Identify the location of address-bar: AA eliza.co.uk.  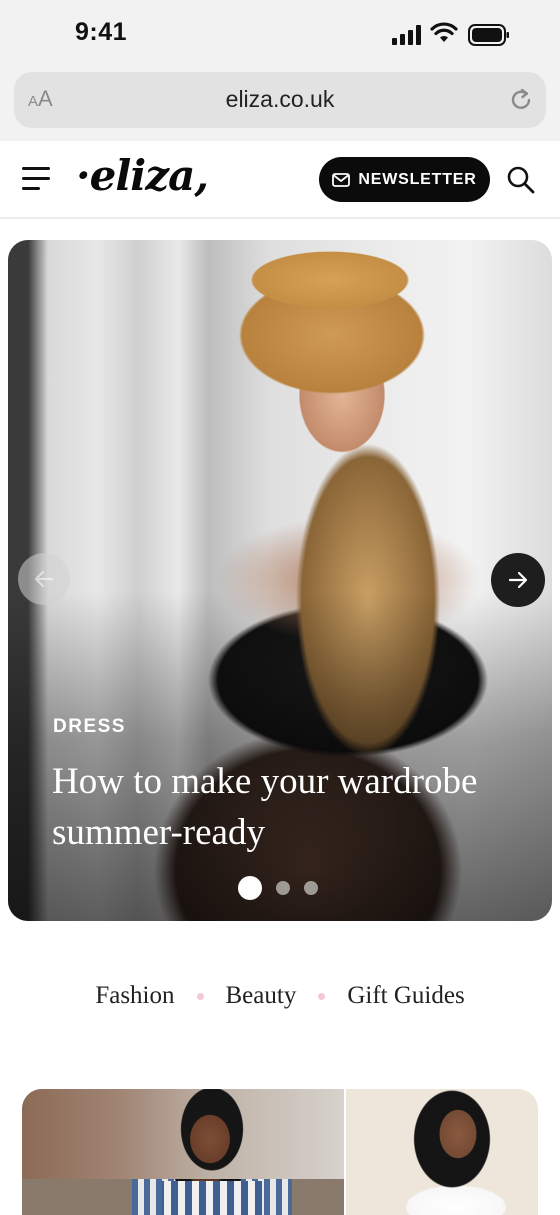
(280, 100).